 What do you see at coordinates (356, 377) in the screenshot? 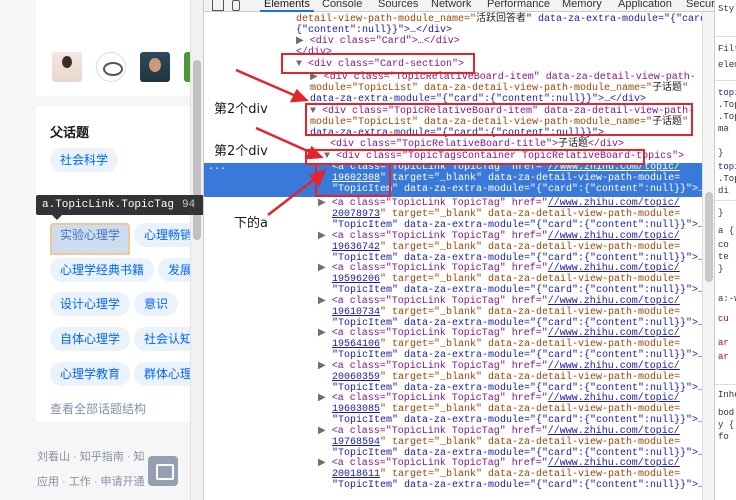
I see `dom-link: 20060359` at bounding box center [356, 377].